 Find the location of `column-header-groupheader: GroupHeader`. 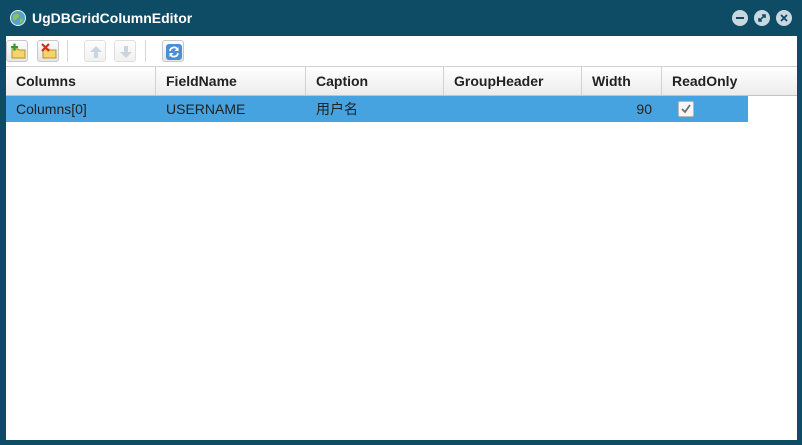

column-header-groupheader: GroupHeader is located at coordinates (513, 81).